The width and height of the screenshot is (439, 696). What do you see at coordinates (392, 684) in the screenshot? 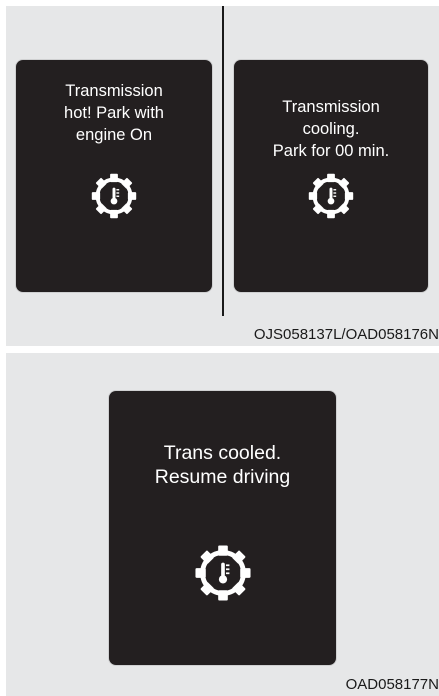
I see `figure-code-bottom: OAD058177N` at bounding box center [392, 684].